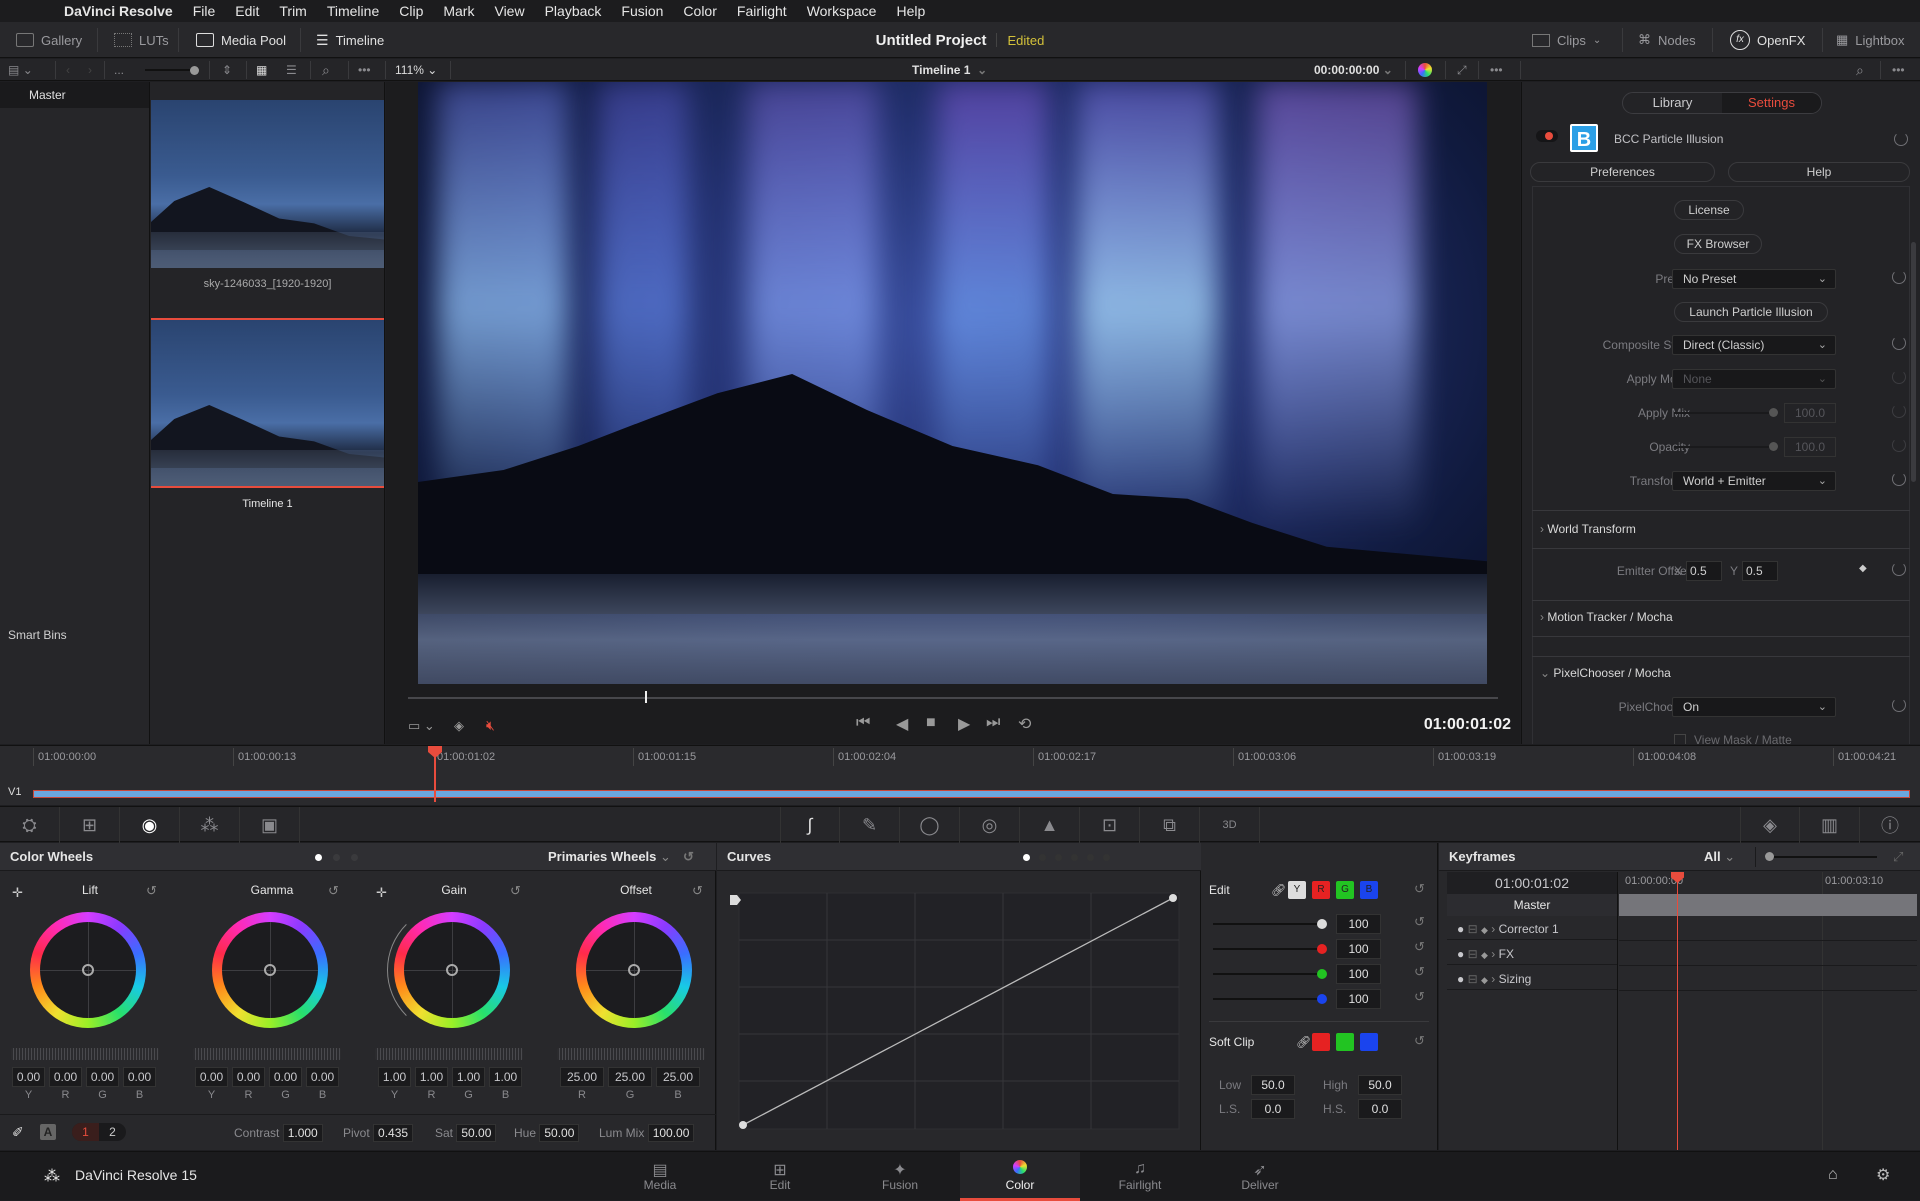 This screenshot has height=1201, width=1920. Describe the element at coordinates (931, 723) in the screenshot. I see `stop-button: ■` at that location.